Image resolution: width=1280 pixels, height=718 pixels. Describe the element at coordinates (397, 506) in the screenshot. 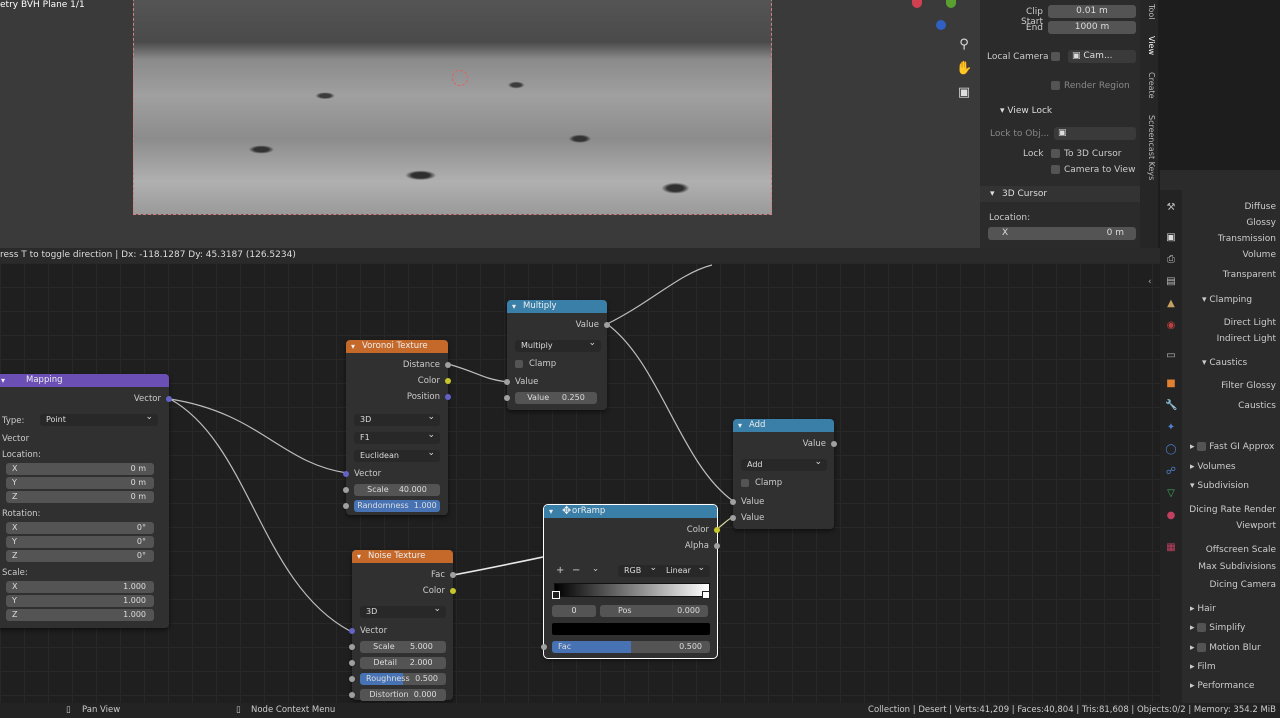

I see `voronoi-randomness-field: Randomness 1.000` at that location.